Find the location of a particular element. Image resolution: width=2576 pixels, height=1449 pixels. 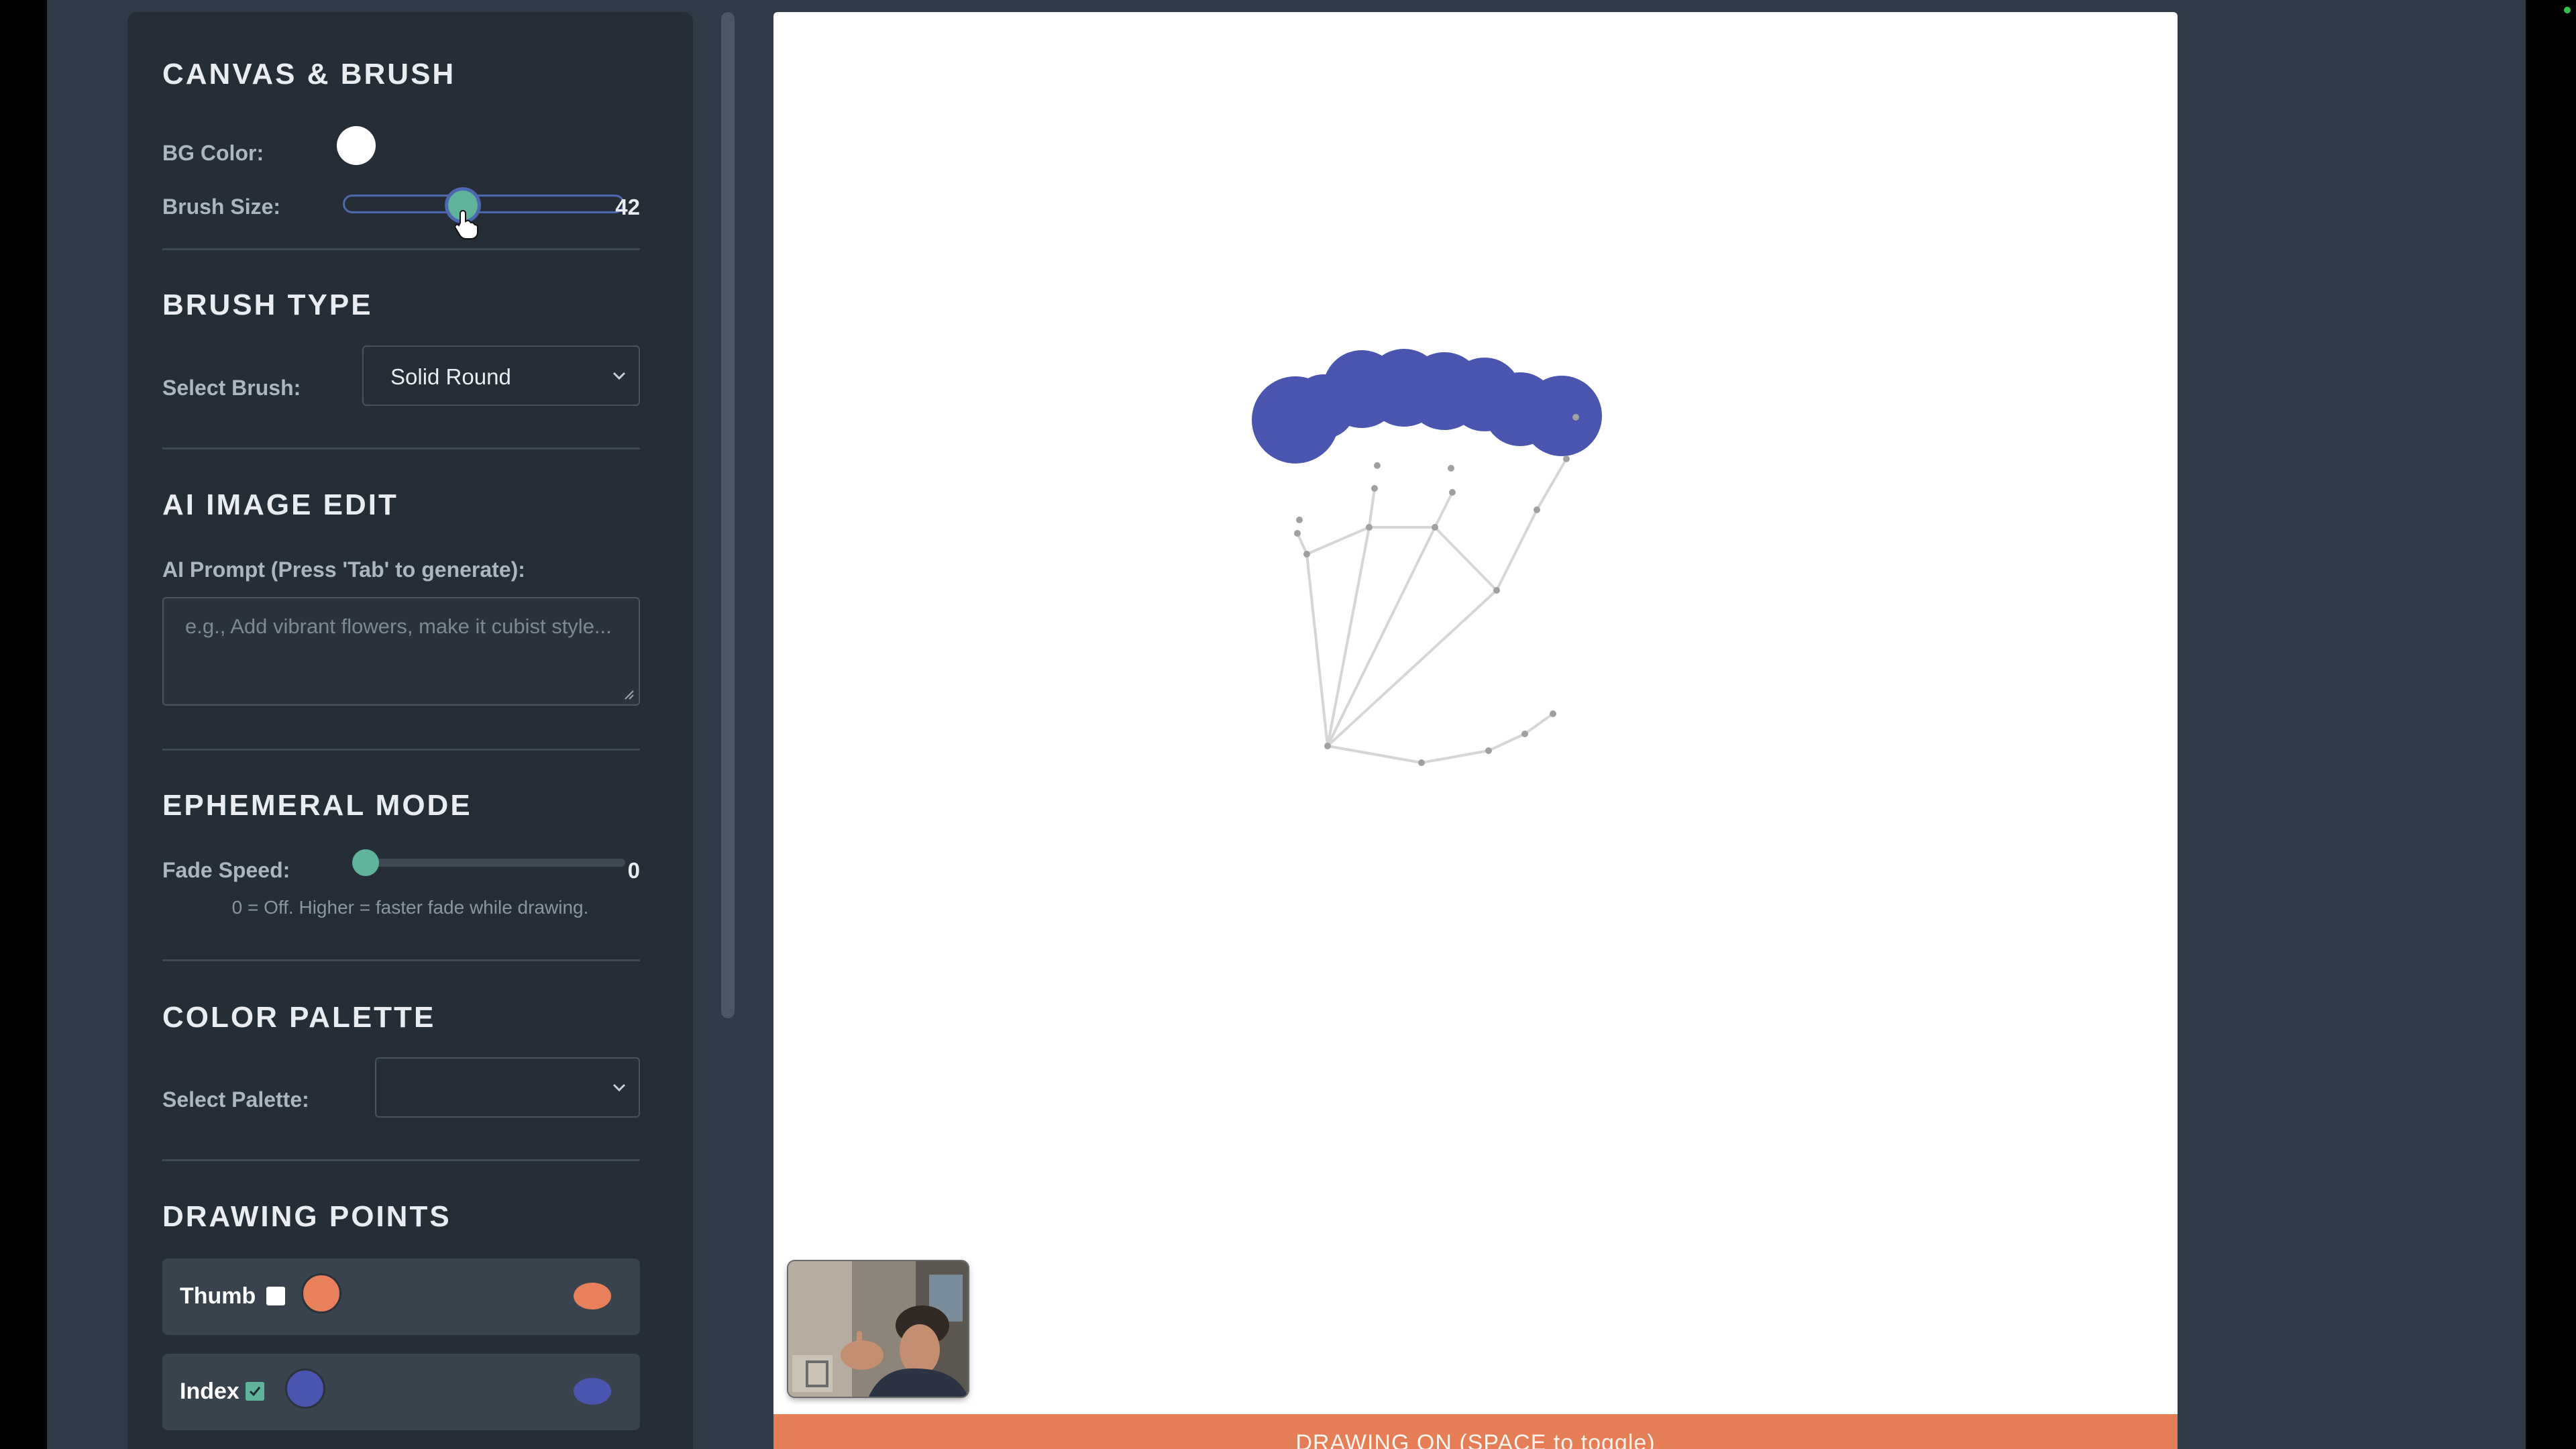

pointer-hand-icon is located at coordinates (466, 224).